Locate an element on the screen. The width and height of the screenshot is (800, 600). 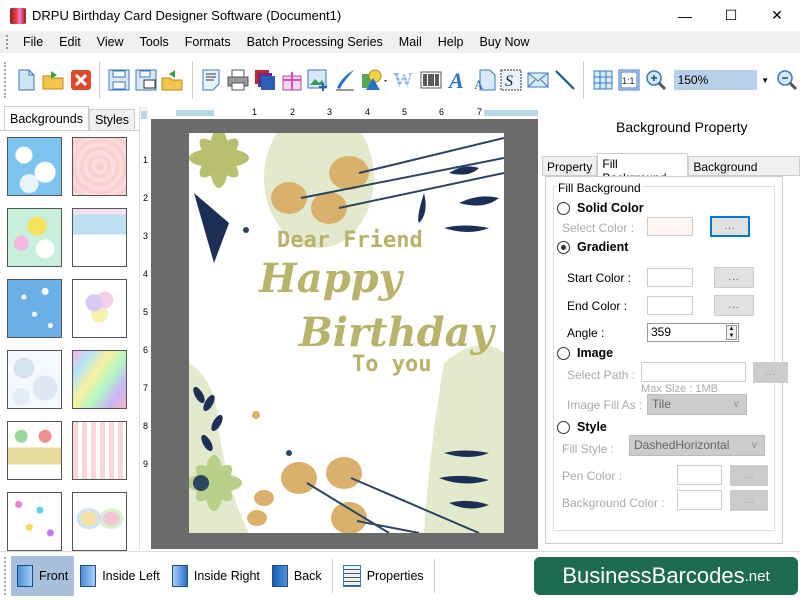
ruler-label: 8 is located at coordinates (146, 426).